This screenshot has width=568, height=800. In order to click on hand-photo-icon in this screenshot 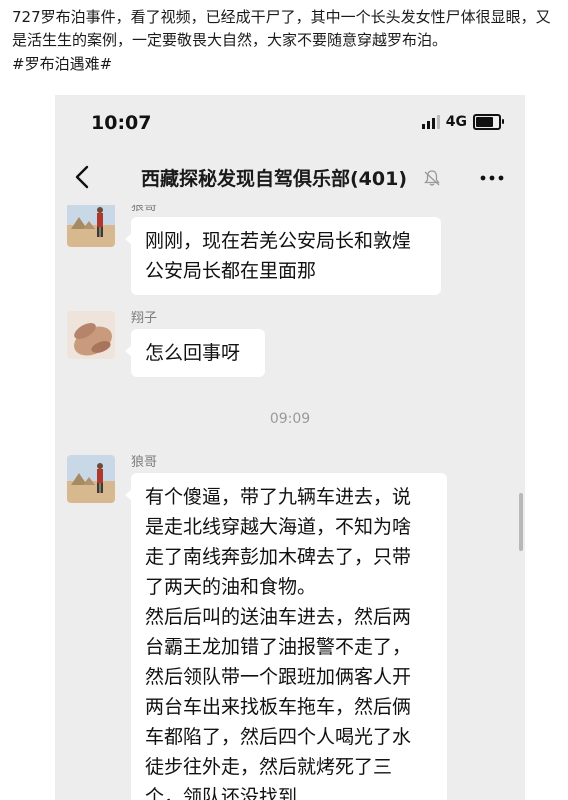, I will do `click(91, 335)`.